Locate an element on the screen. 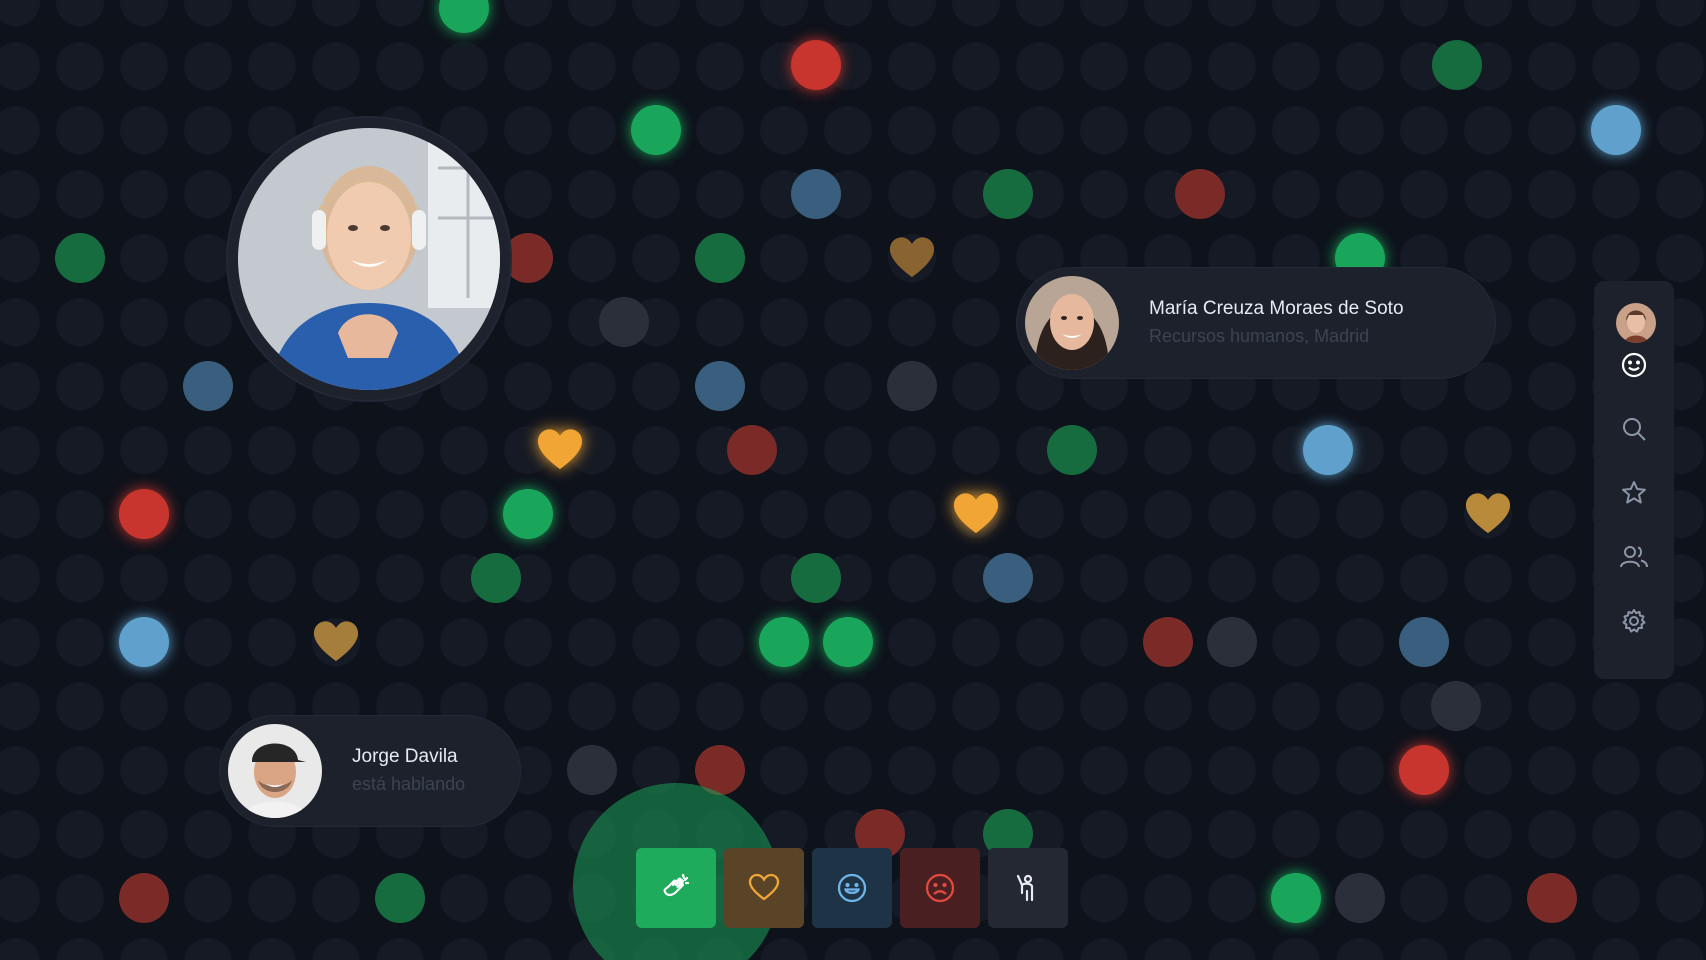 This screenshot has width=1706, height=960. speaker-video-tile is located at coordinates (369, 259).